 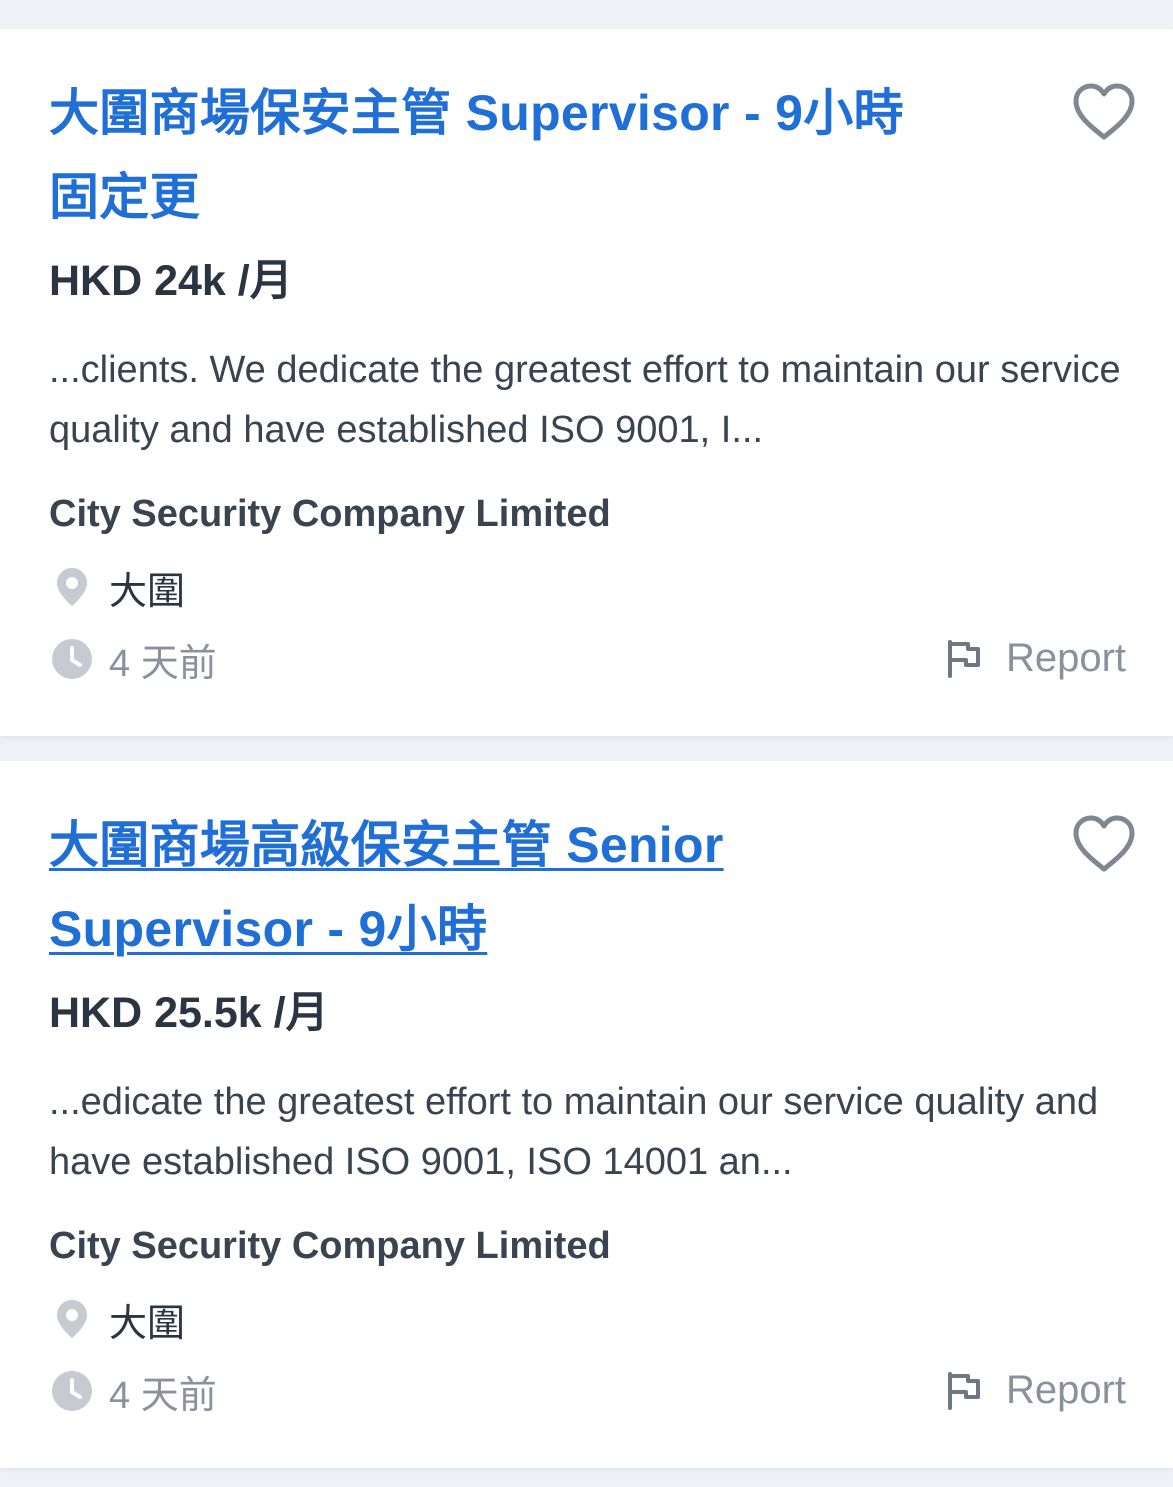 What do you see at coordinates (429, 887) in the screenshot?
I see `job-title-link: 大圍商場高級保安主管 Senior Supervisor - 9小時` at bounding box center [429, 887].